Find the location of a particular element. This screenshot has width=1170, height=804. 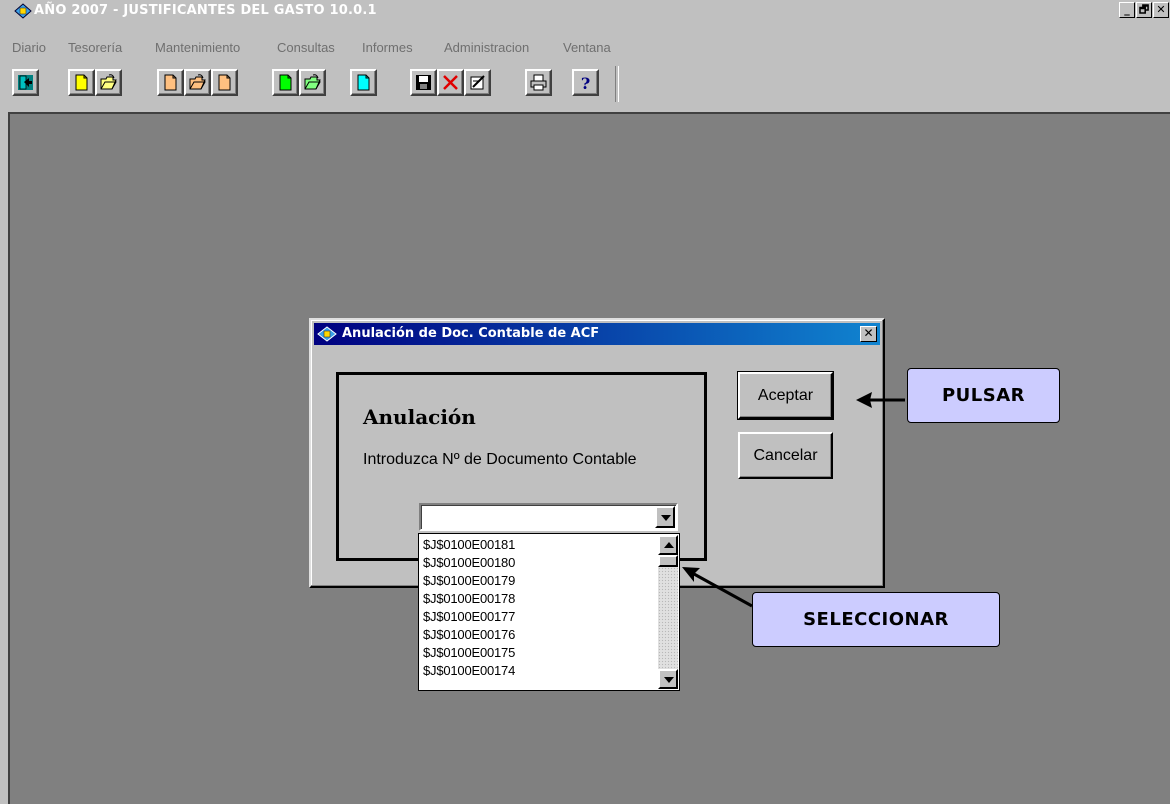

pulsar-arrow-head is located at coordinates (864, 400).